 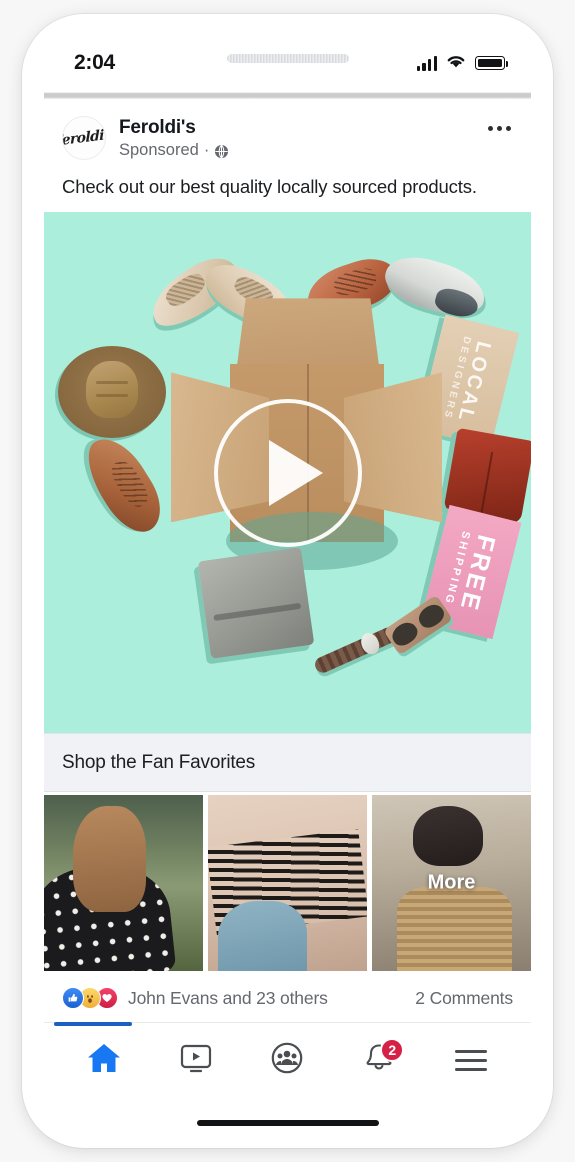 I want to click on cta-bar: Shop the Fan Favorites, so click(x=287, y=763).